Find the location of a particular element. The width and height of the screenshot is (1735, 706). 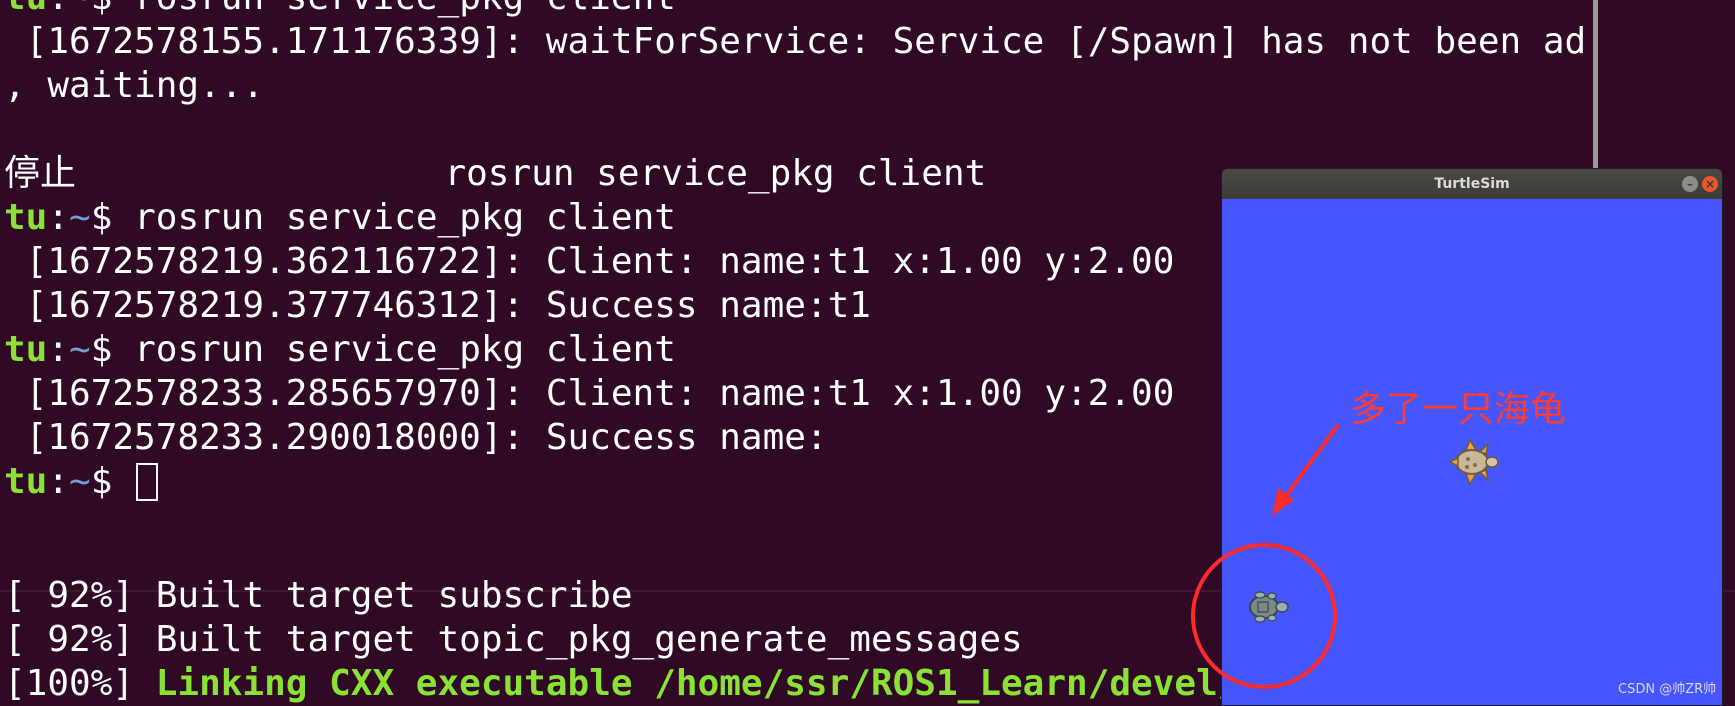

annotation-arrow is located at coordinates (1306, 469).